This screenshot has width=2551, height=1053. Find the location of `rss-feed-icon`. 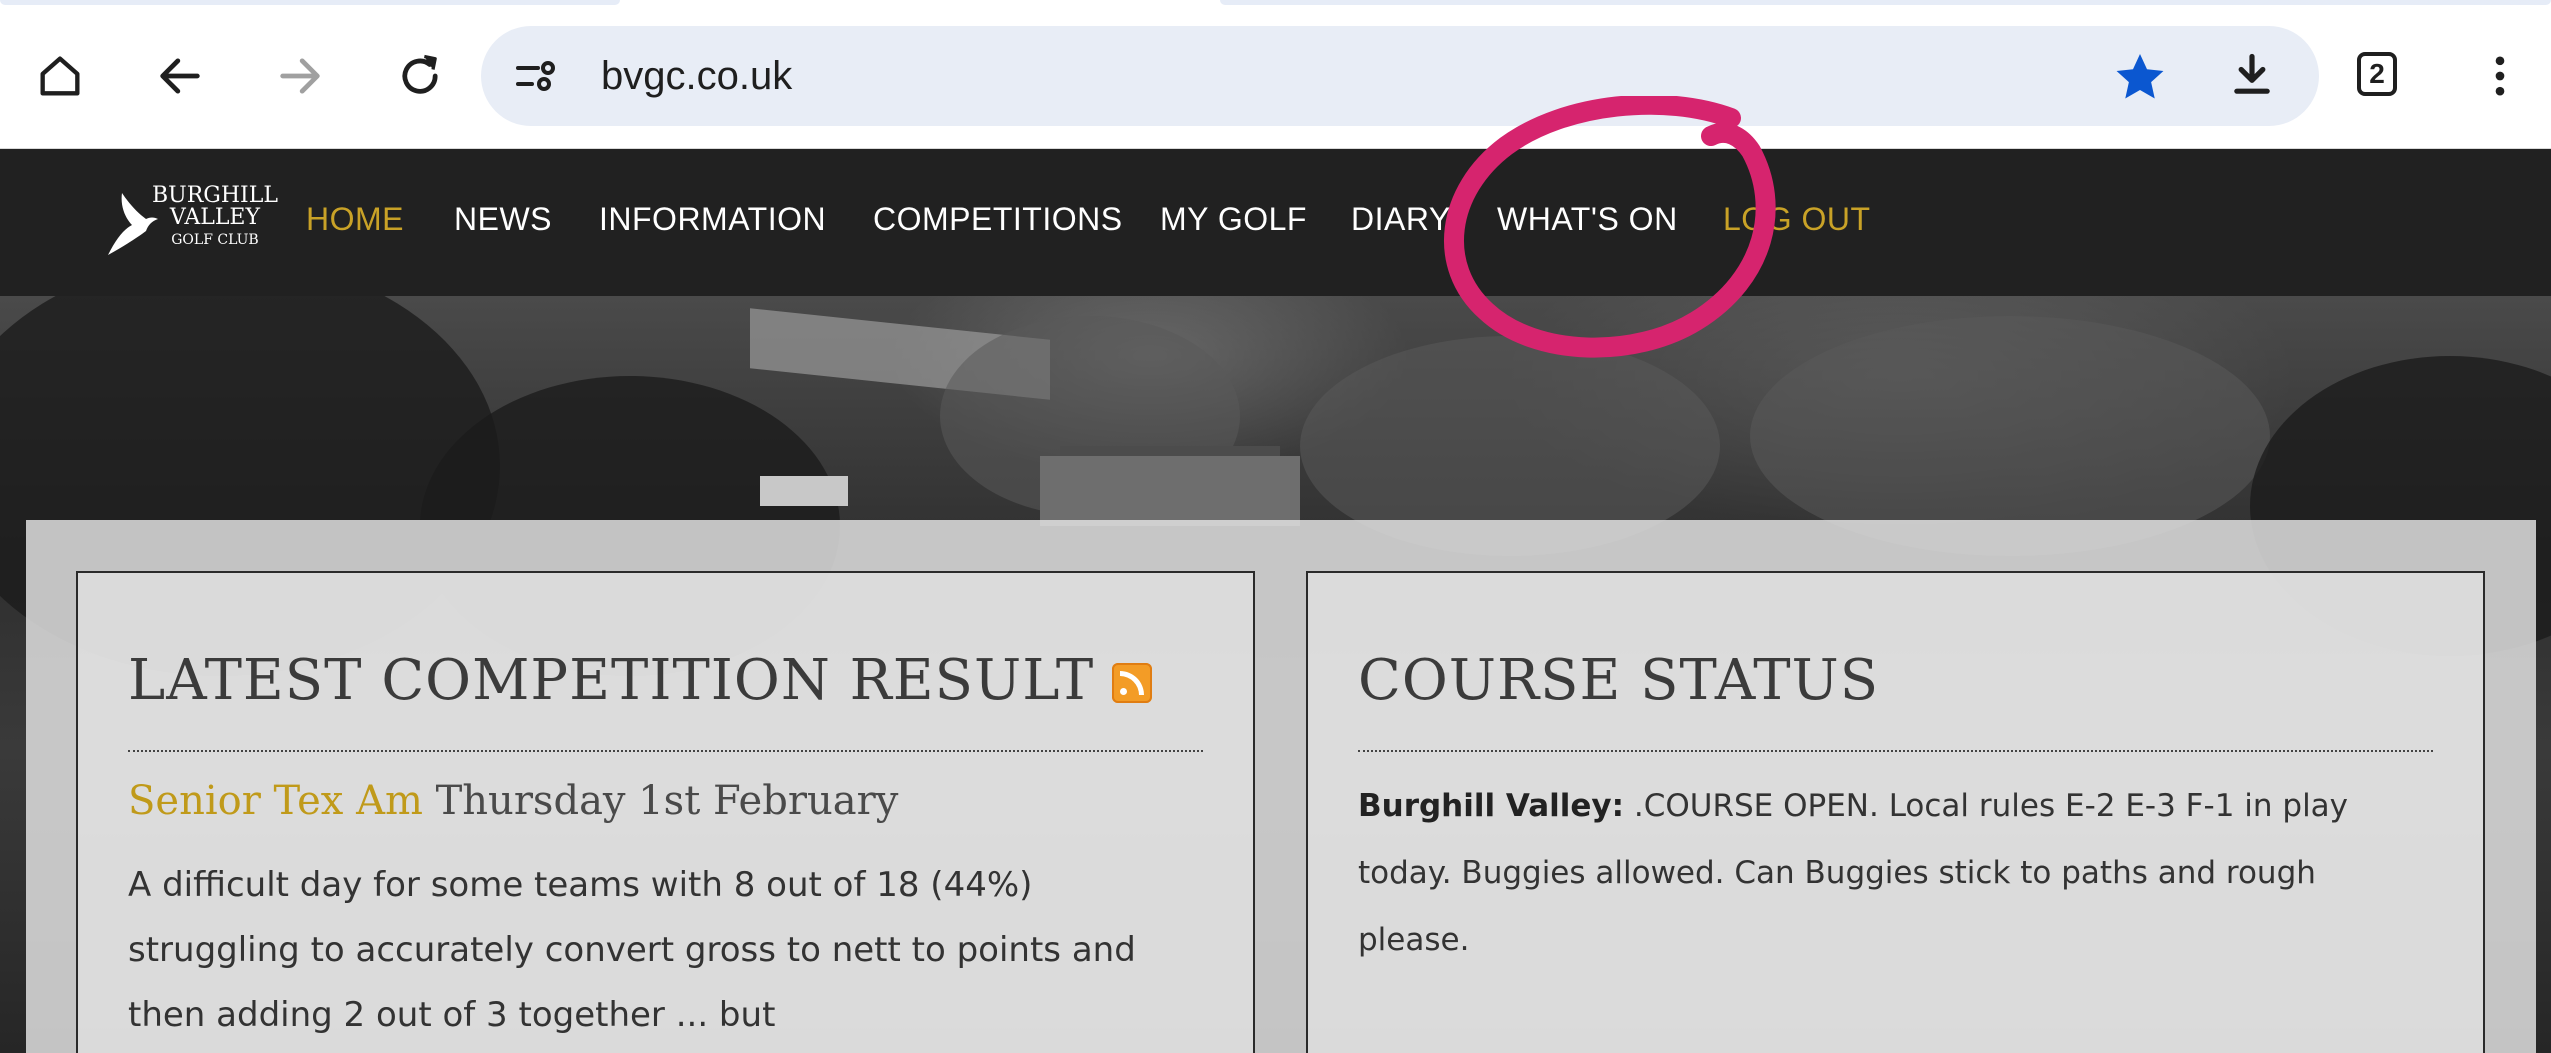

rss-feed-icon is located at coordinates (1132, 683).